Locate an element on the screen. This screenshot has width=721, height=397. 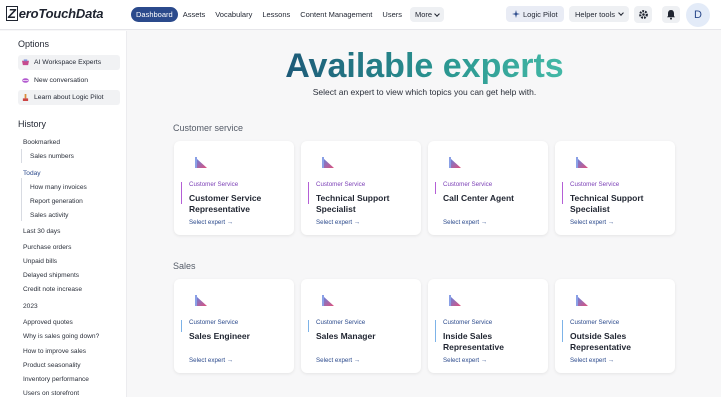
page-title: Available experts is located at coordinates (424, 66).